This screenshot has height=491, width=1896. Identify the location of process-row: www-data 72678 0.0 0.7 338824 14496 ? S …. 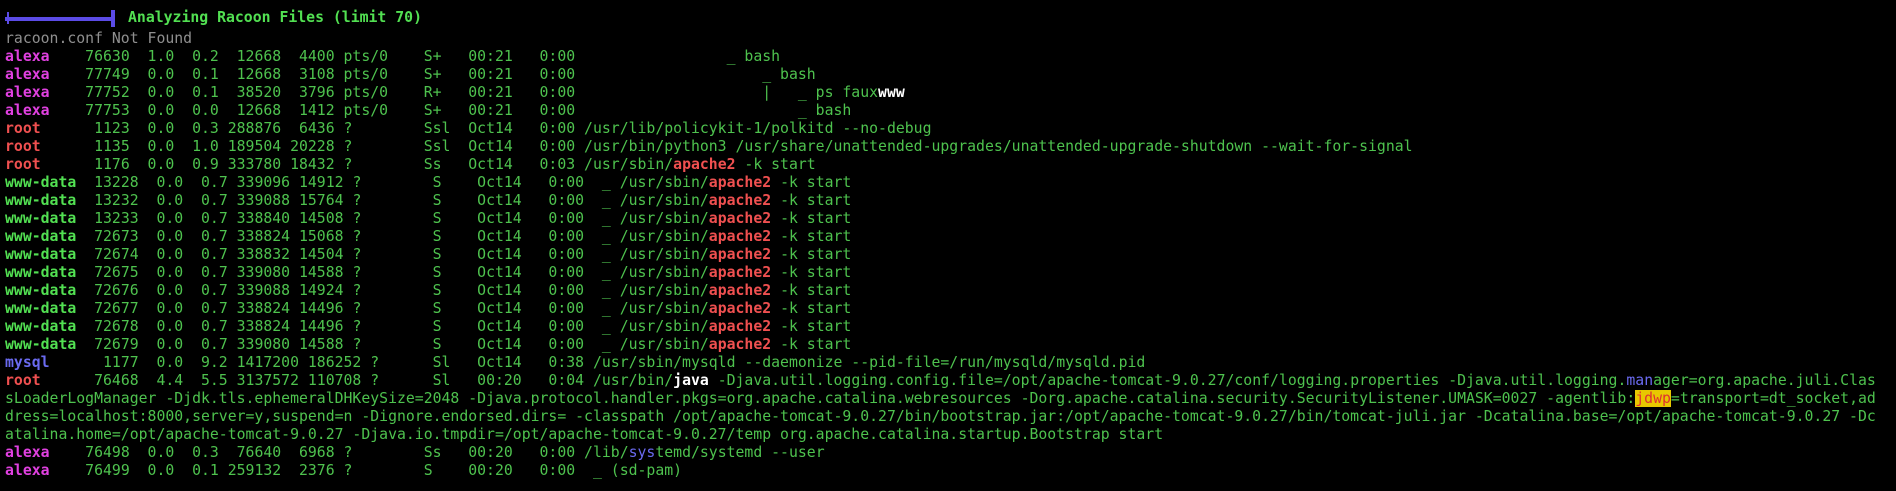
(950, 327).